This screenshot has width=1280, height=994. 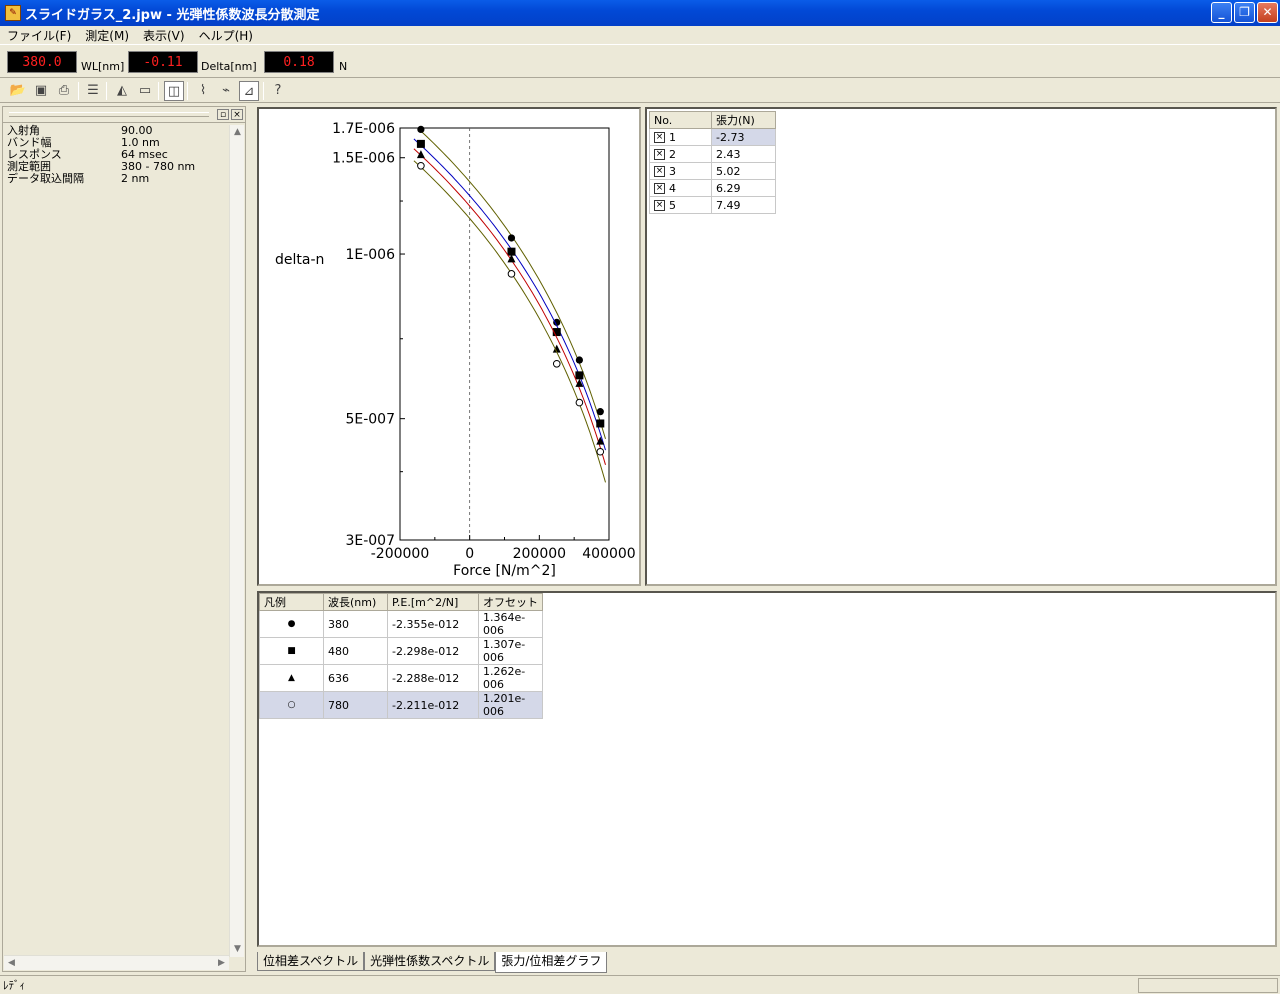 What do you see at coordinates (64, 91) in the screenshot?
I see `print-icon: ⎙` at bounding box center [64, 91].